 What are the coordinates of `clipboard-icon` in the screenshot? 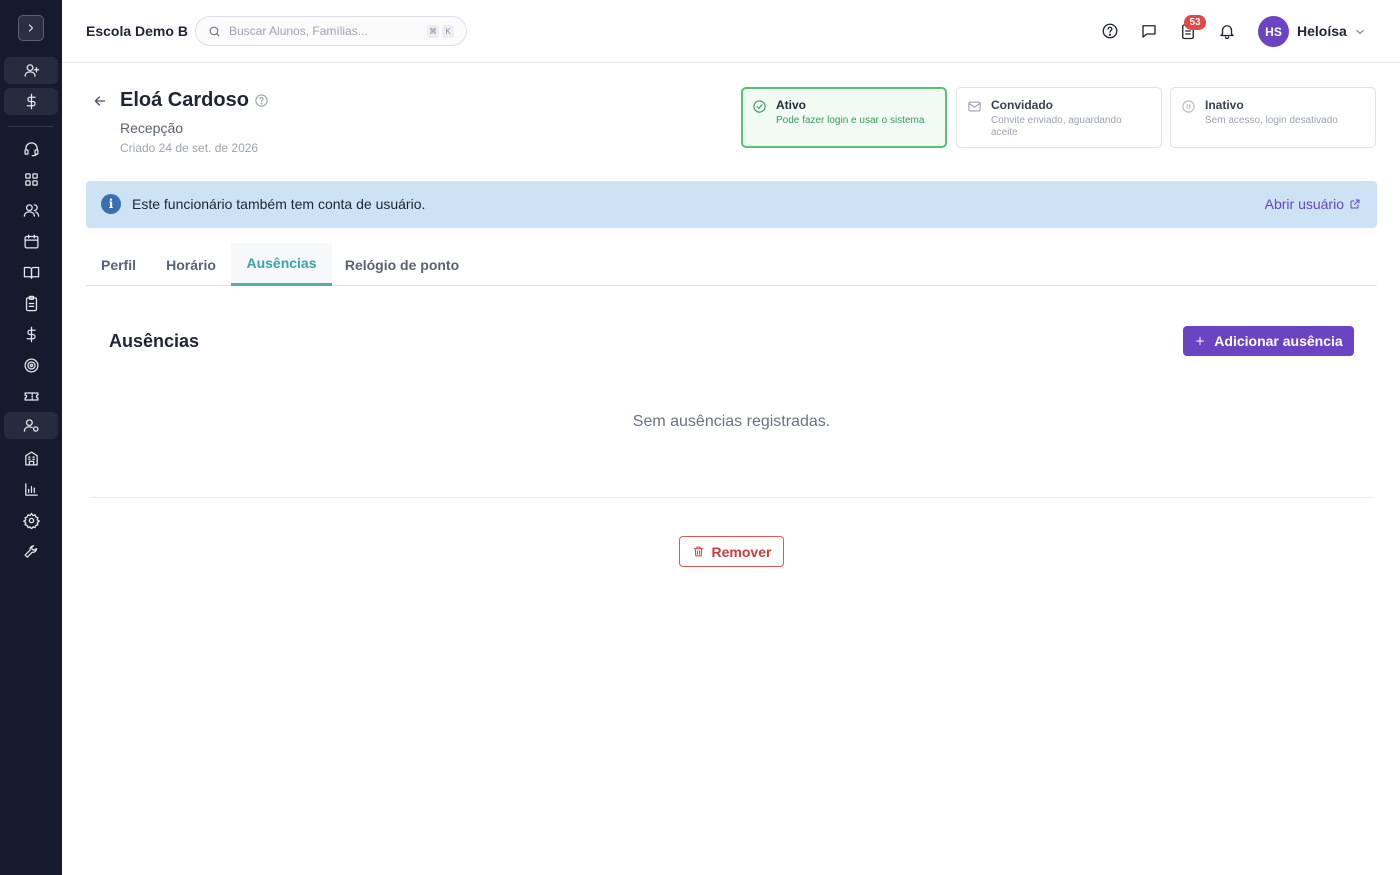 It's located at (31, 303).